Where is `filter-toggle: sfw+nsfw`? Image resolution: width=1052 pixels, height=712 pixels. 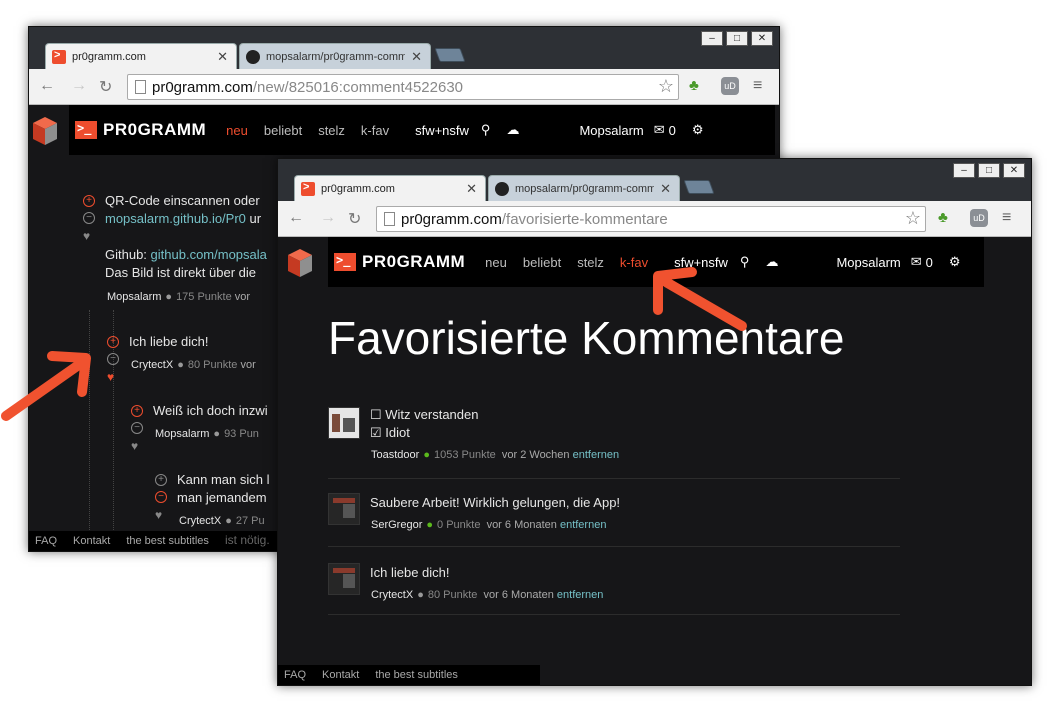 filter-toggle: sfw+nsfw is located at coordinates (442, 130).